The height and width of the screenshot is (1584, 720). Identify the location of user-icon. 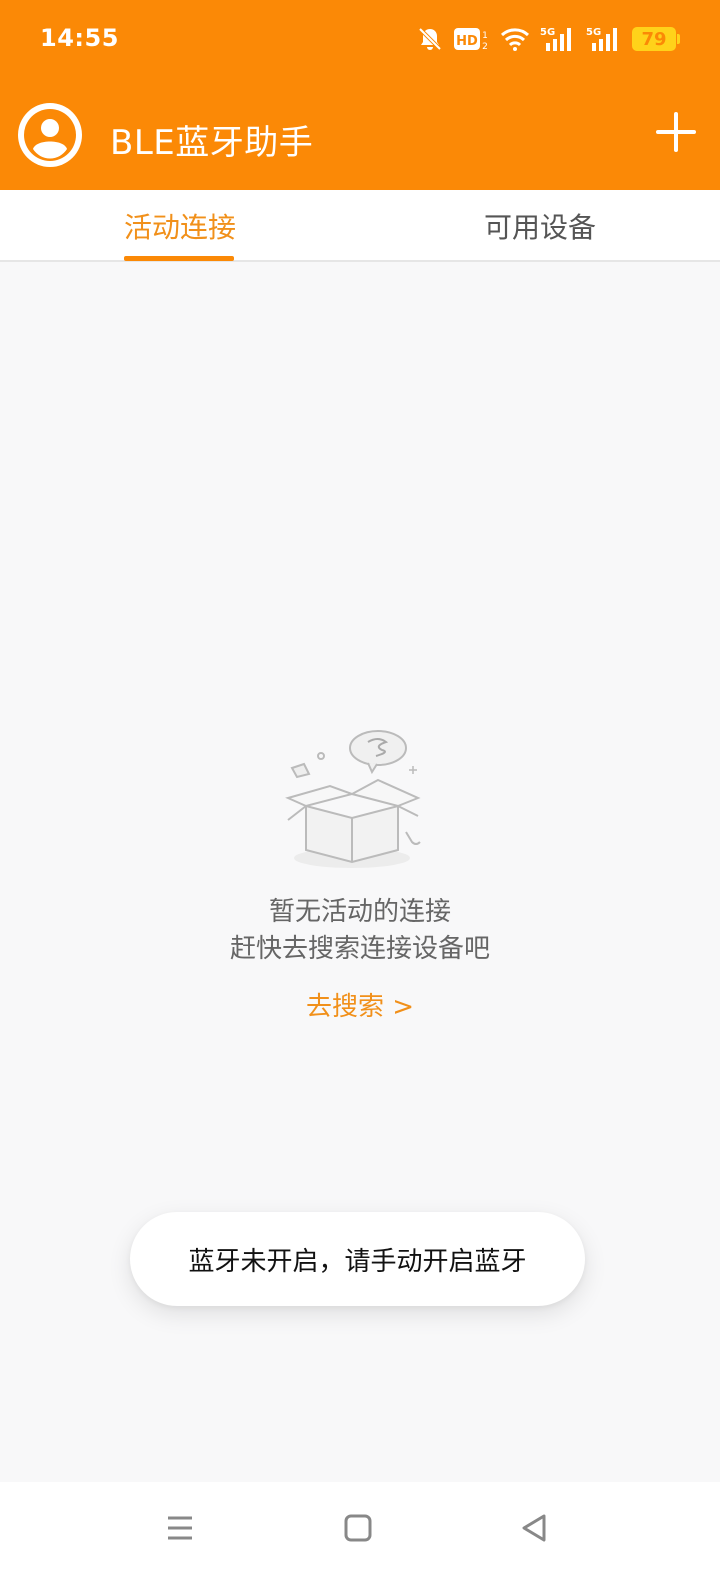
(50, 135).